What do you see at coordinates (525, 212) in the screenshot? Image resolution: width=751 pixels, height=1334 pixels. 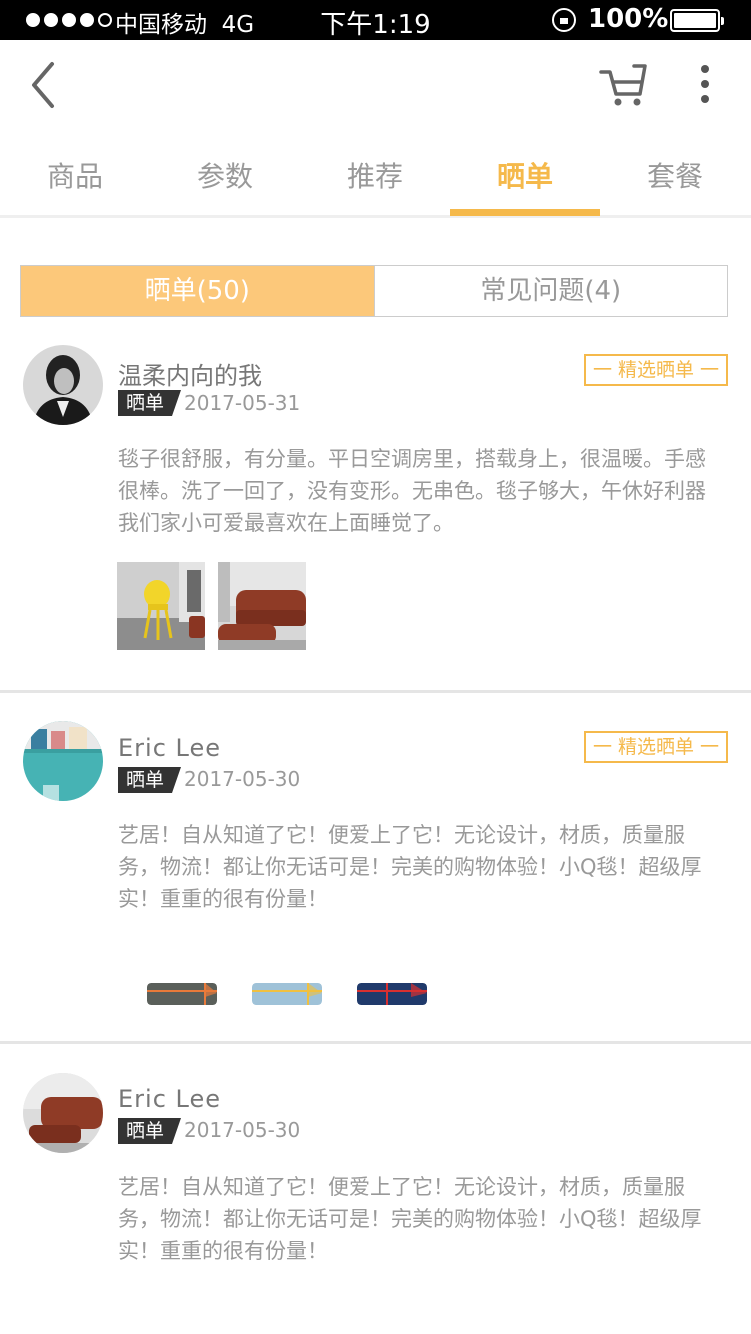 I see `tab-indicator` at bounding box center [525, 212].